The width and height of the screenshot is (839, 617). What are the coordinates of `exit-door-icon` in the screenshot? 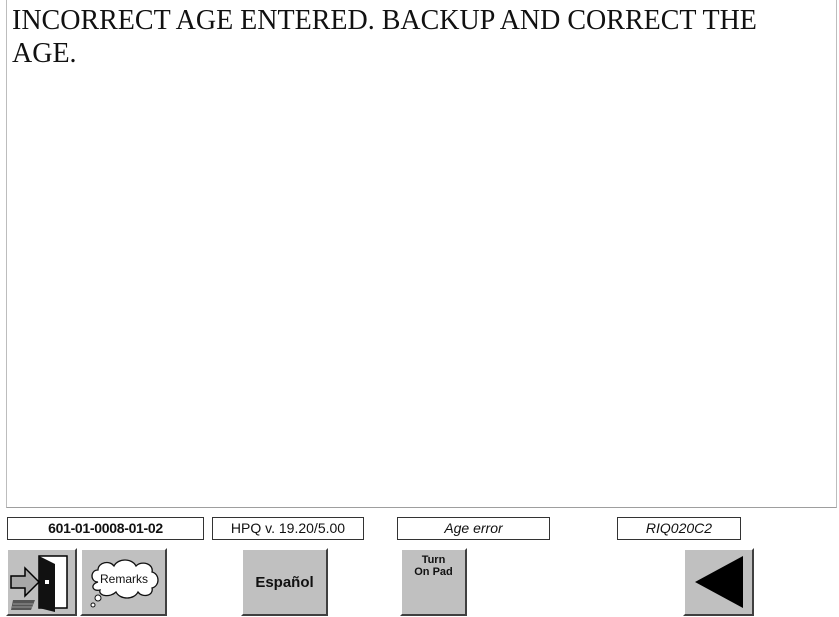 It's located at (41, 582).